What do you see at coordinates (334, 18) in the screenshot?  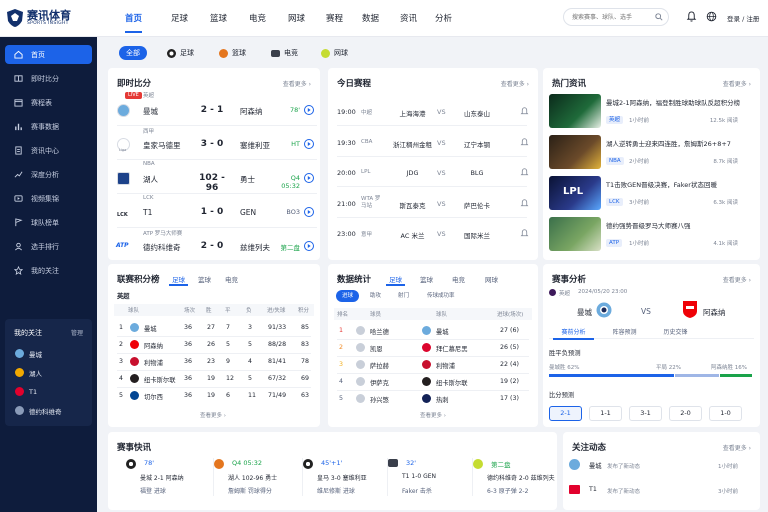 I see `topnav-item-5: 赛程` at bounding box center [334, 18].